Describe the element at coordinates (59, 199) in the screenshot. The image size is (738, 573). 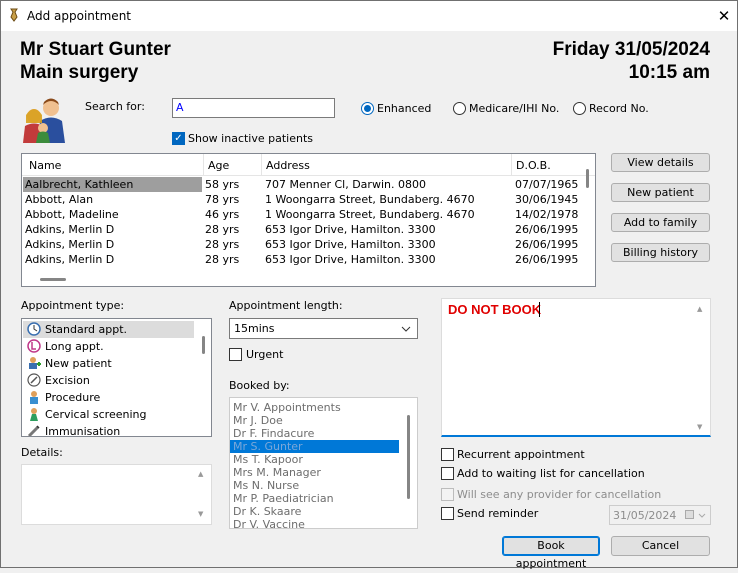
I see `cell: Abbott, Alan` at that location.